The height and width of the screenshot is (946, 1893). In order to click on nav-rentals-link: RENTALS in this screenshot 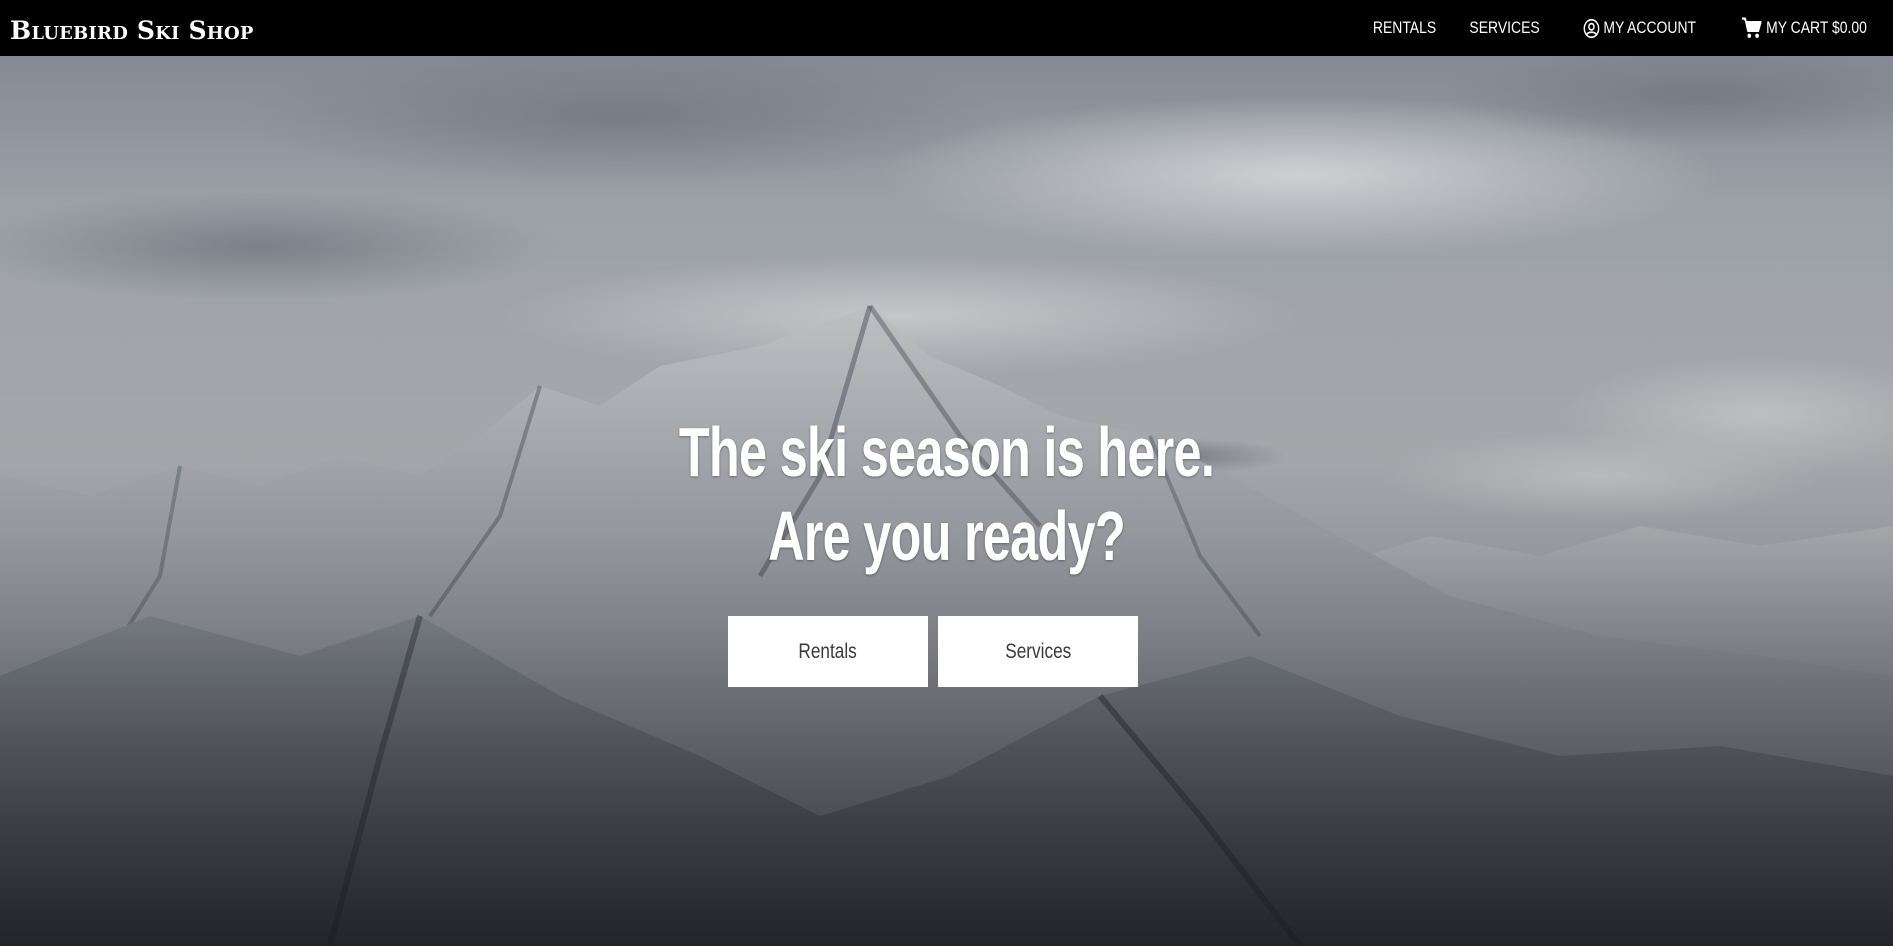, I will do `click(1404, 28)`.